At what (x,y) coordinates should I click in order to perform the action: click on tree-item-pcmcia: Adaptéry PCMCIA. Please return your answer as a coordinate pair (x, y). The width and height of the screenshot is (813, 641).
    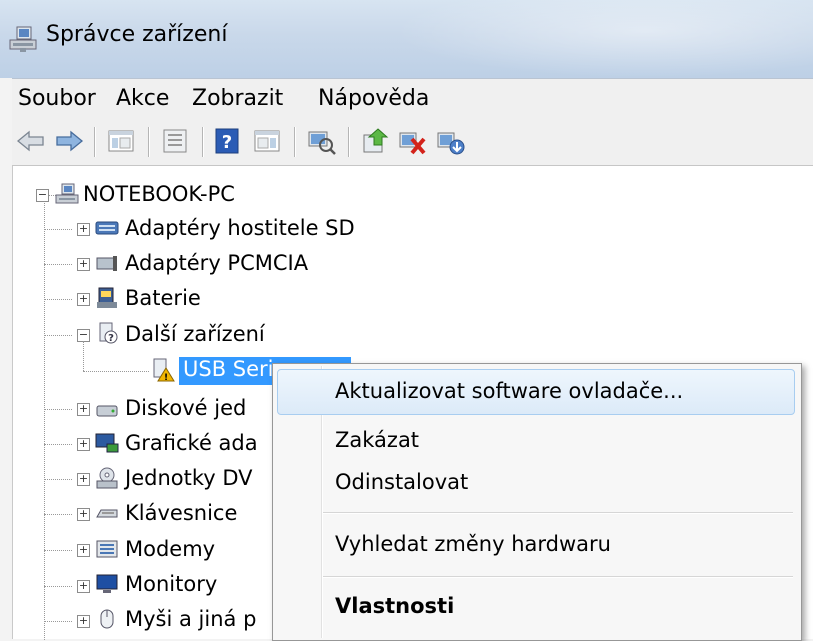
    Looking at the image, I should click on (216, 263).